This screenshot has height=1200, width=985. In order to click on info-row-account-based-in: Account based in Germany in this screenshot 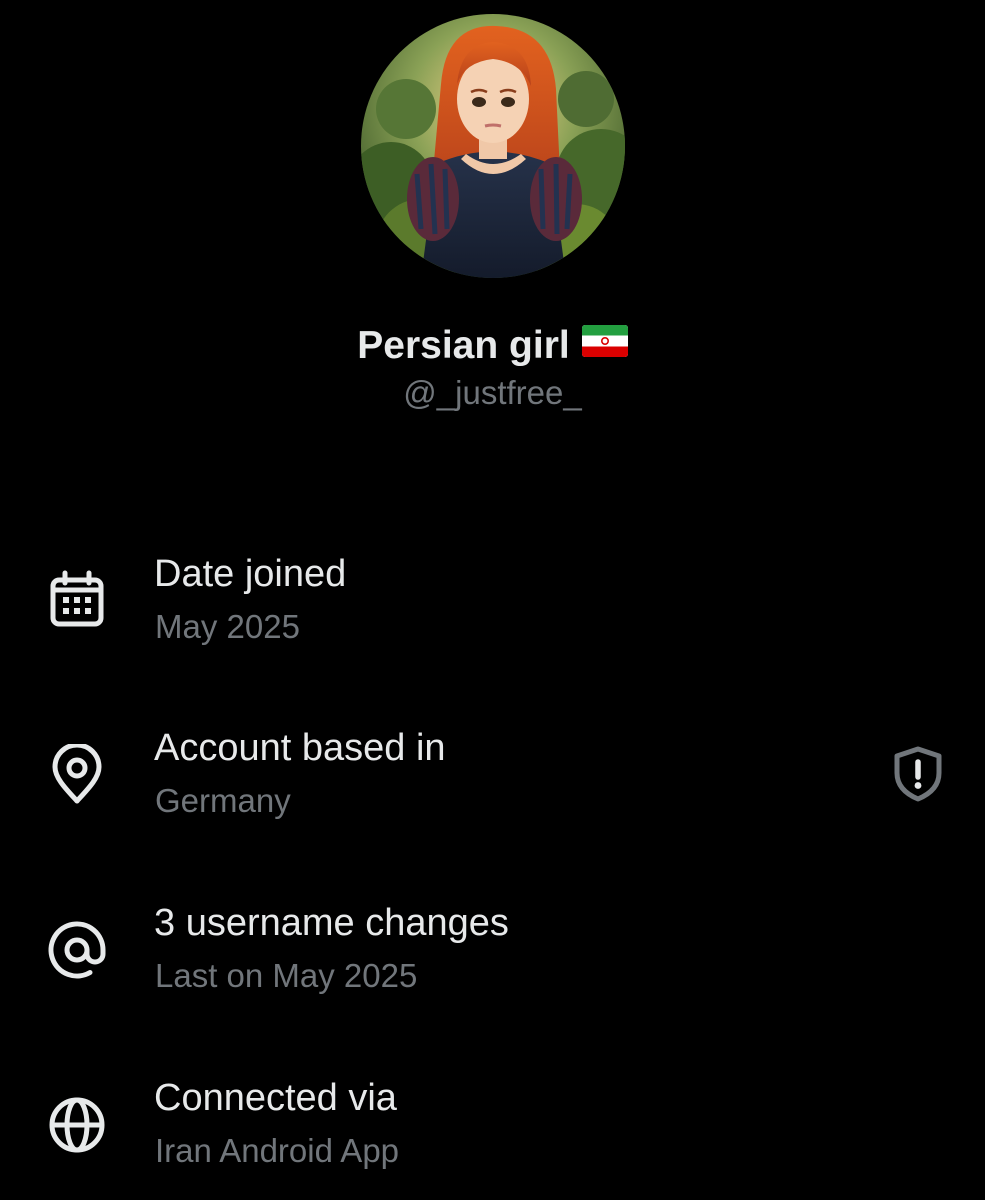, I will do `click(492, 784)`.